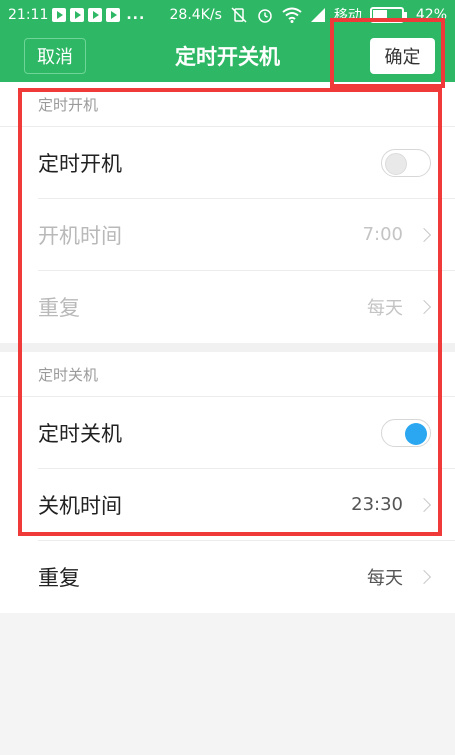 This screenshot has height=755, width=455. I want to click on alarm-icon, so click(265, 15).